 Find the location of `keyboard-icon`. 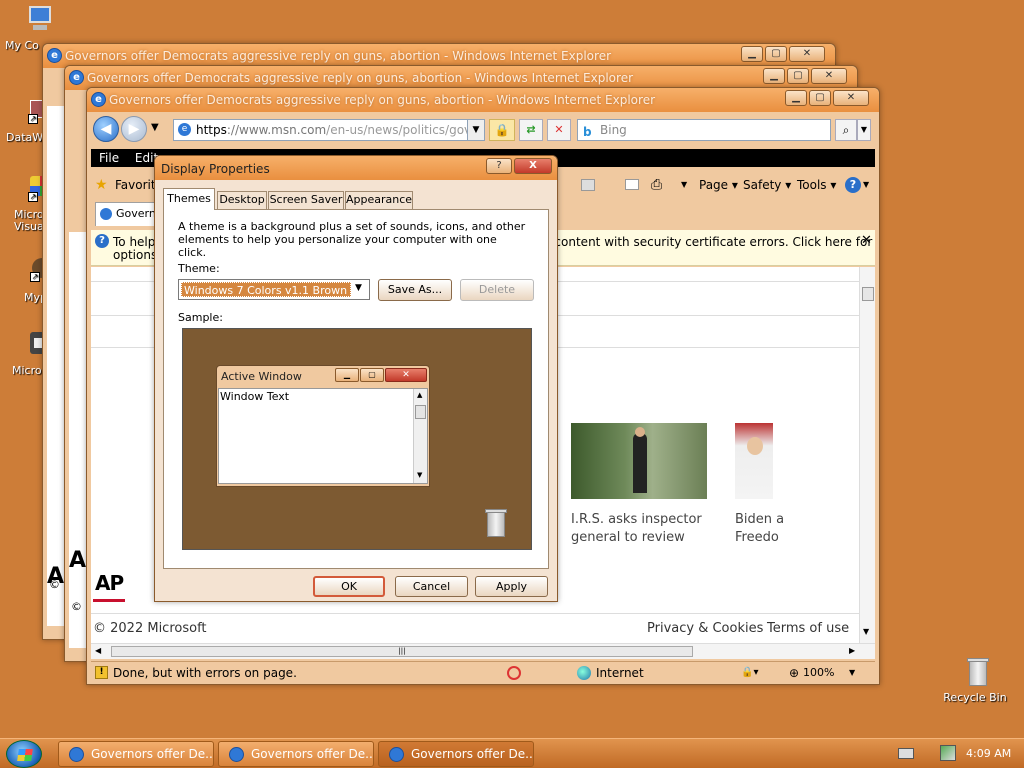

keyboard-icon is located at coordinates (906, 753).